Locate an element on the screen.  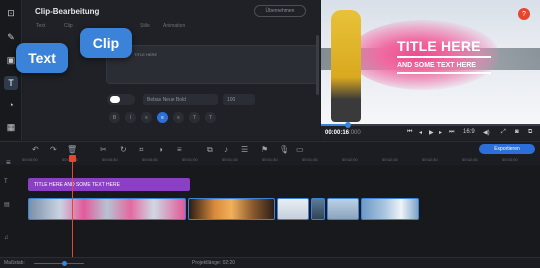
status-bar: Maßstab: Projektlänge: 02:20 is located at coordinates (270, 262).